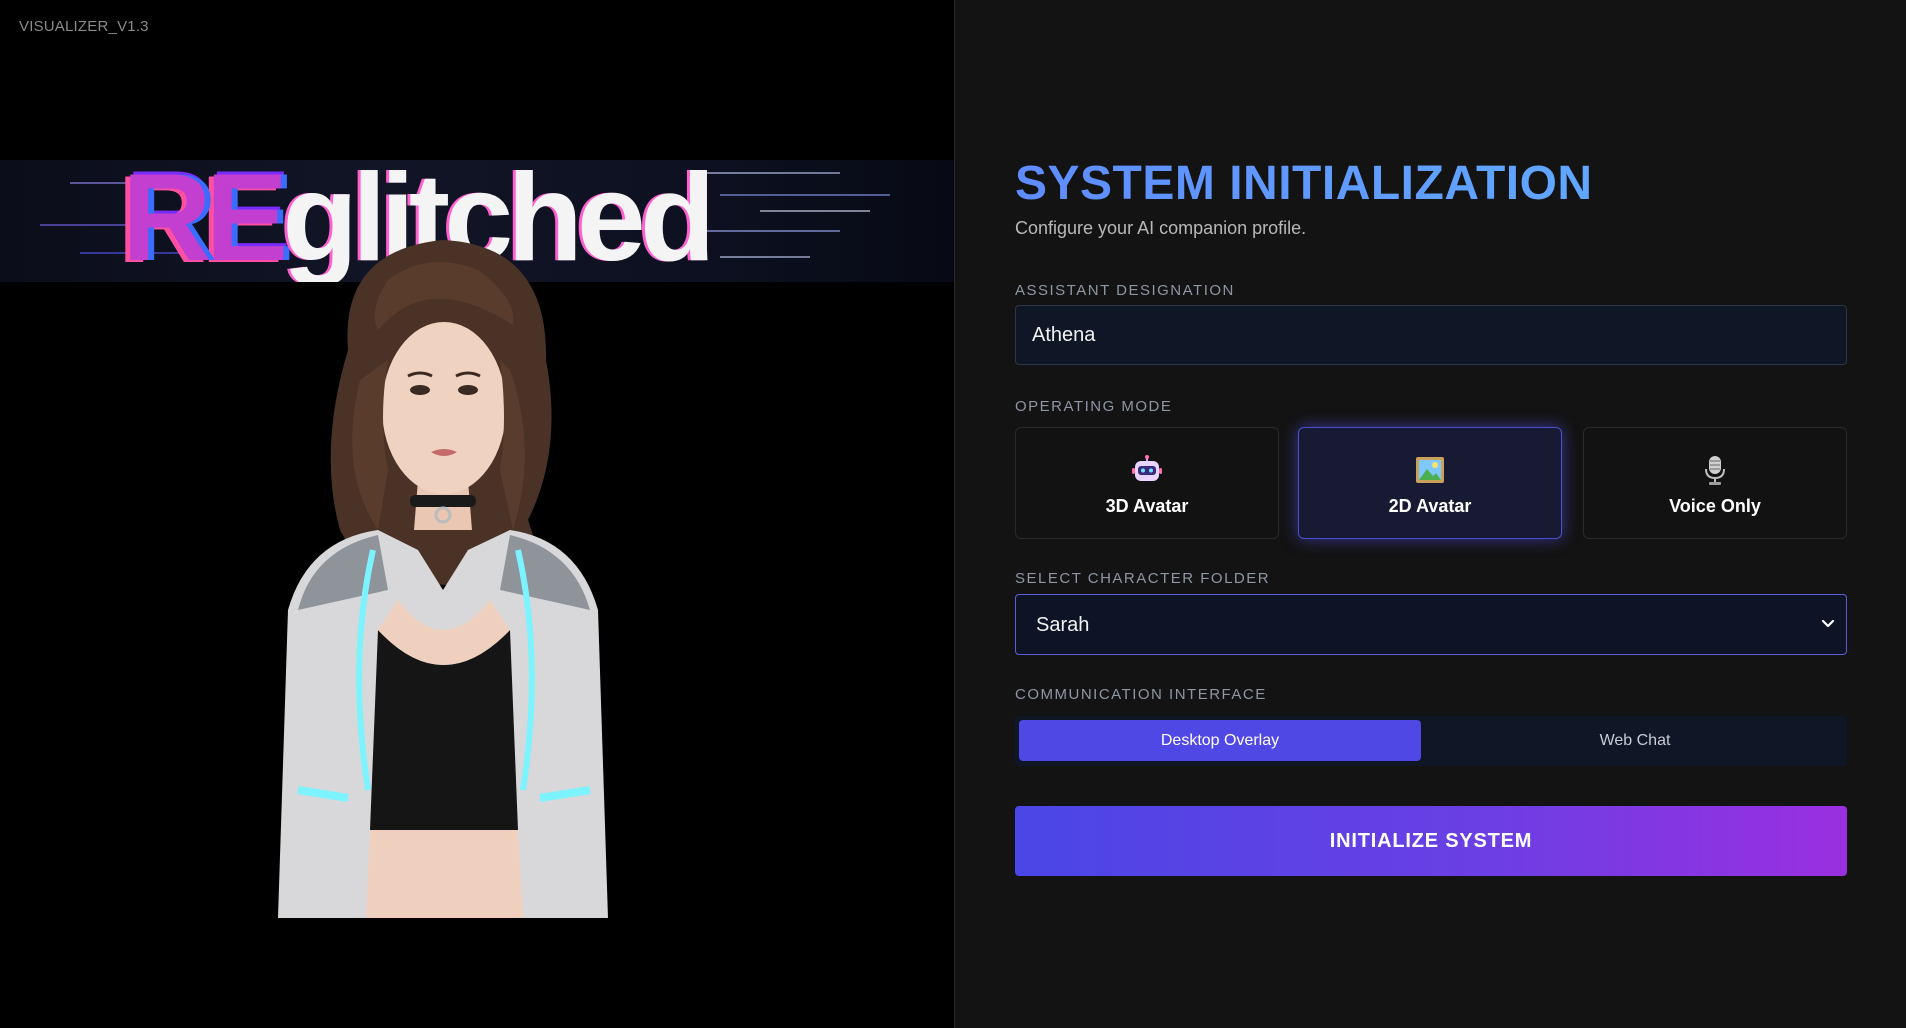 The width and height of the screenshot is (1906, 1028). Describe the element at coordinates (1430, 470) in the screenshot. I see `picture-icon` at that location.